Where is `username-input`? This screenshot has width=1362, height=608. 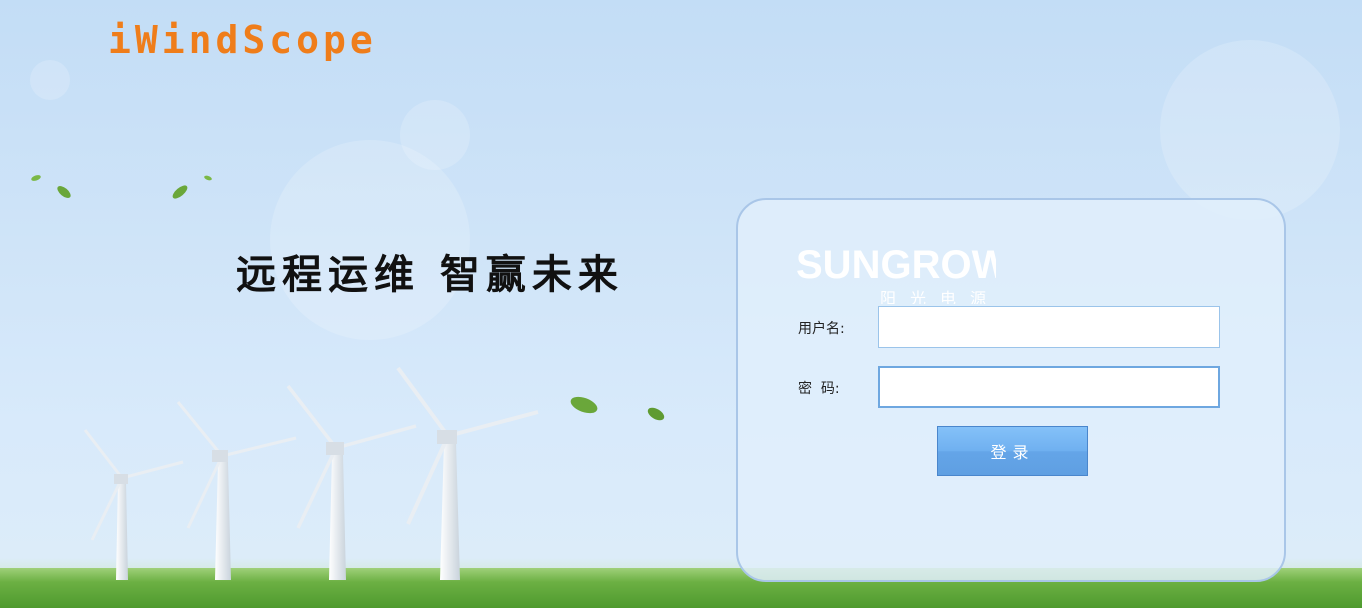
username-input is located at coordinates (1049, 327).